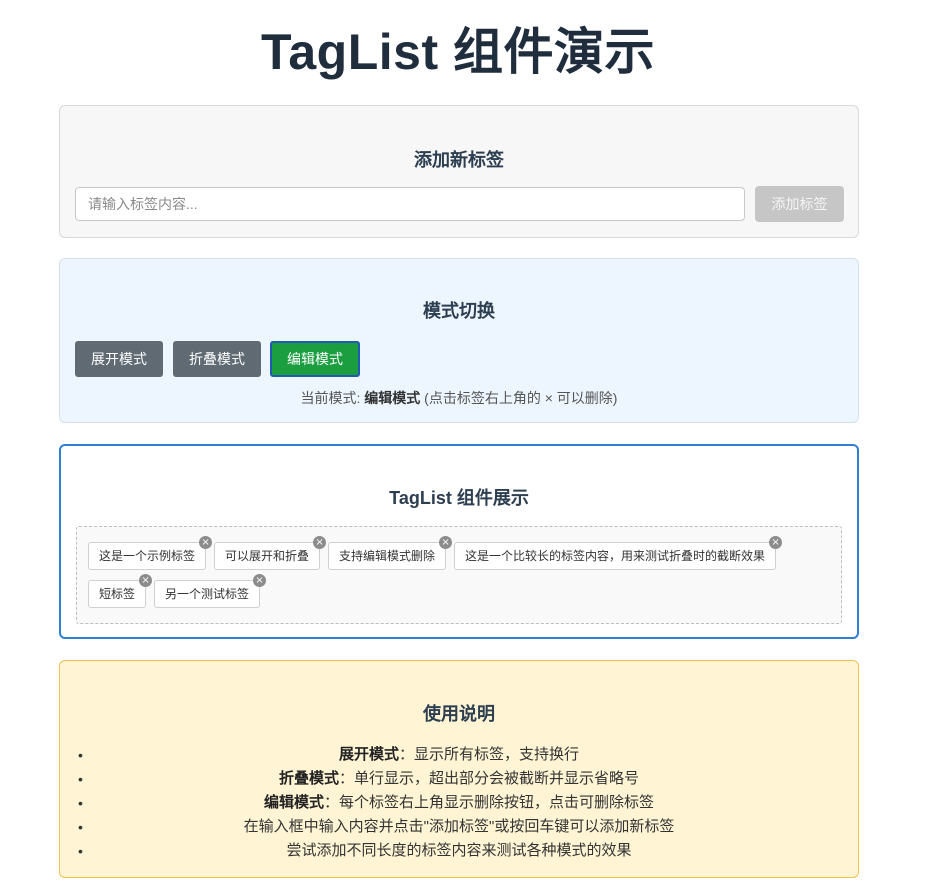  I want to click on tag-input, so click(410, 204).